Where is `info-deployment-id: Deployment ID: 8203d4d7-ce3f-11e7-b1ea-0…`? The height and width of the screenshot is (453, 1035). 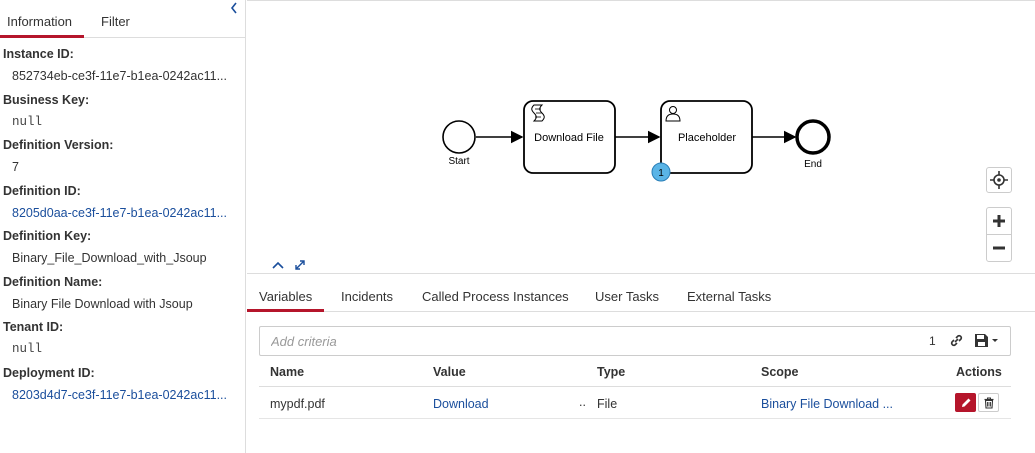
info-deployment-id: Deployment ID: 8203d4d7-ce3f-11e7-b1ea-0… is located at coordinates (122, 389).